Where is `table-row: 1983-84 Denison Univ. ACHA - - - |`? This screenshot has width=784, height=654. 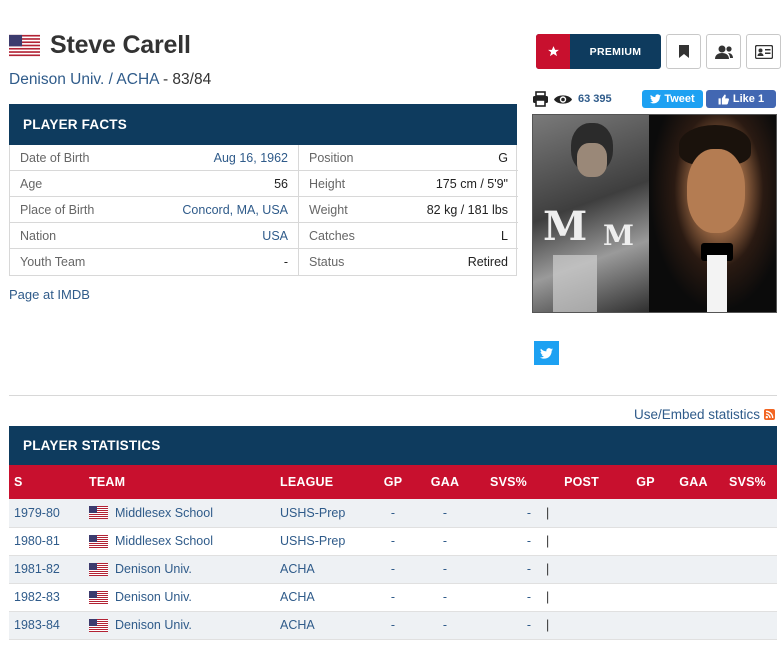 table-row: 1983-84 Denison Univ. ACHA - - - | is located at coordinates (393, 625).